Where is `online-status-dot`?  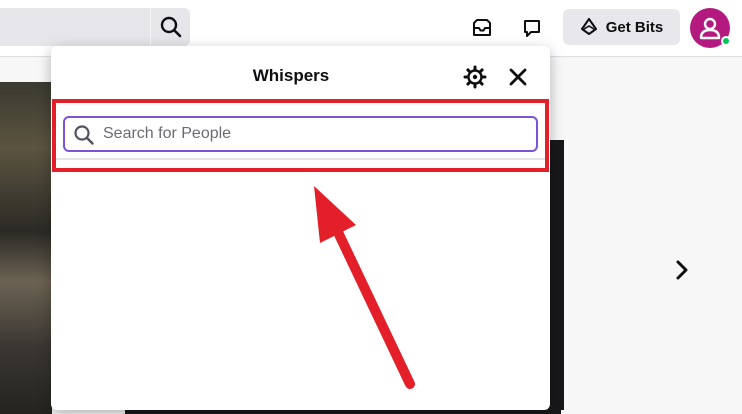
online-status-dot is located at coordinates (726, 41).